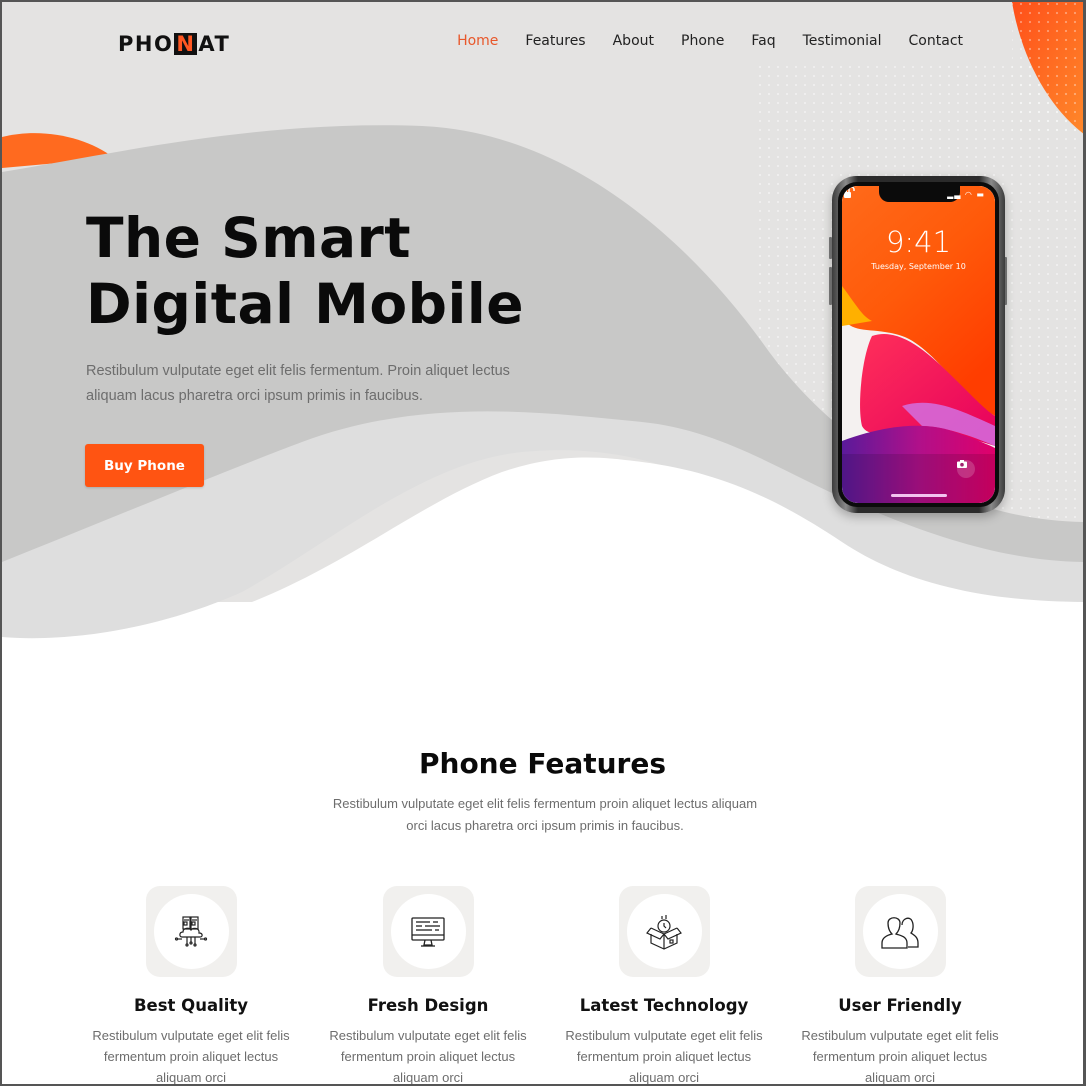 The width and height of the screenshot is (1086, 1086). What do you see at coordinates (842, 41) in the screenshot?
I see `nav-testimonial: Testimonial` at bounding box center [842, 41].